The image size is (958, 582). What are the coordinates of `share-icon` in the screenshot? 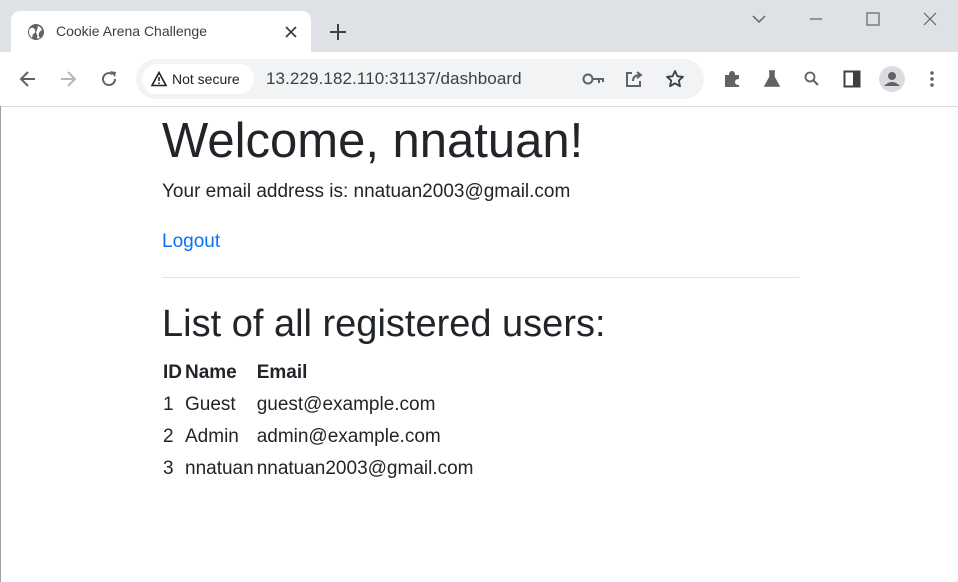 It's located at (634, 79).